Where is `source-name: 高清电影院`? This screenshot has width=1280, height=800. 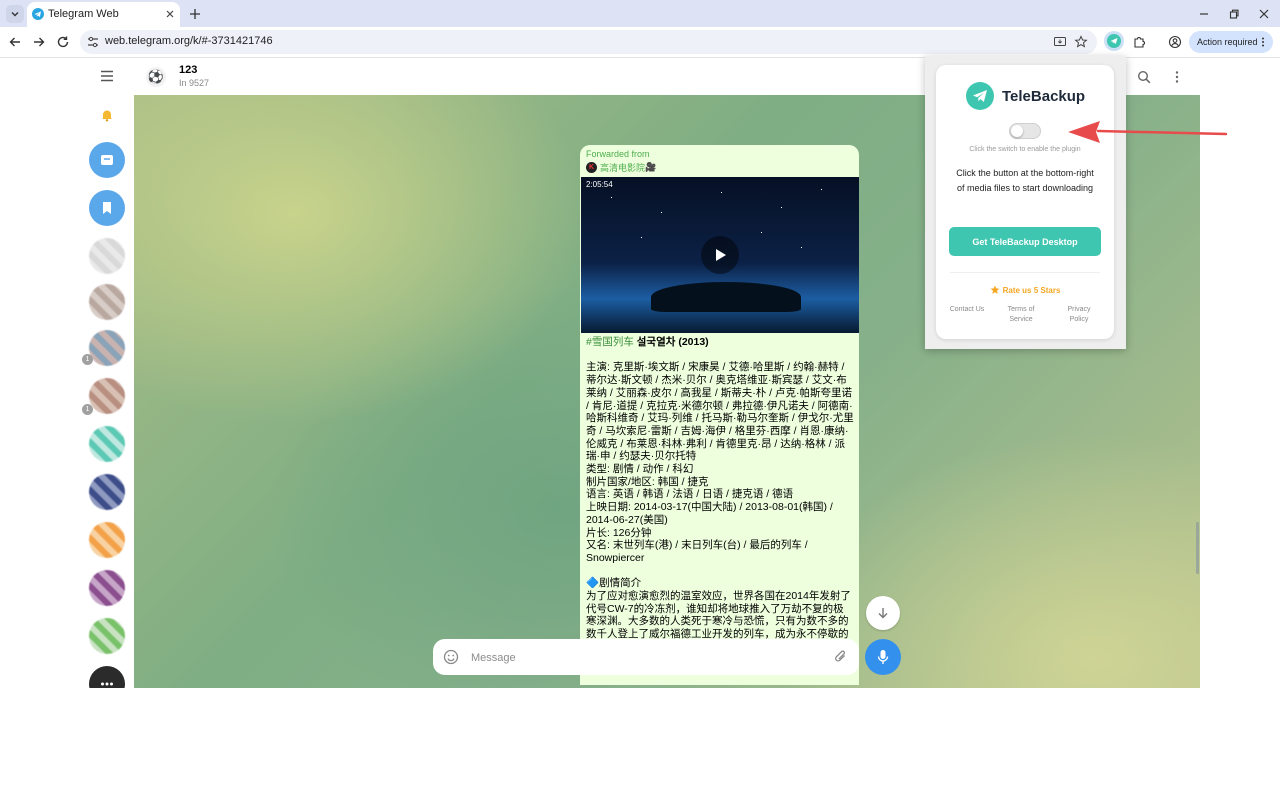
source-name: 高清电影院 is located at coordinates (623, 167).